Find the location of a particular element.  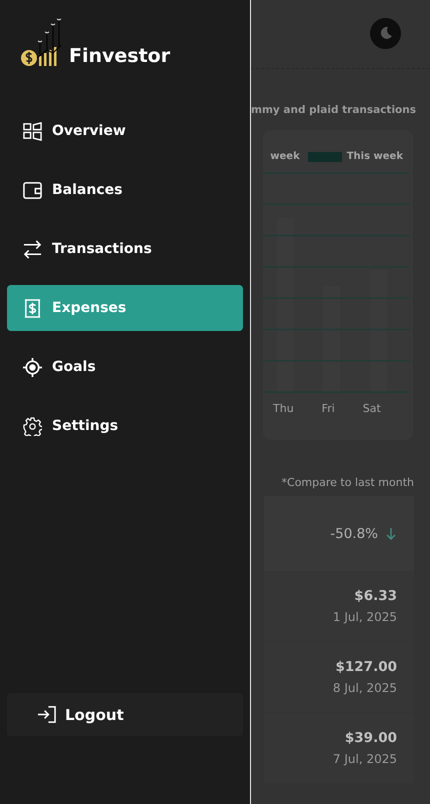

arrows-icon is located at coordinates (32, 249).